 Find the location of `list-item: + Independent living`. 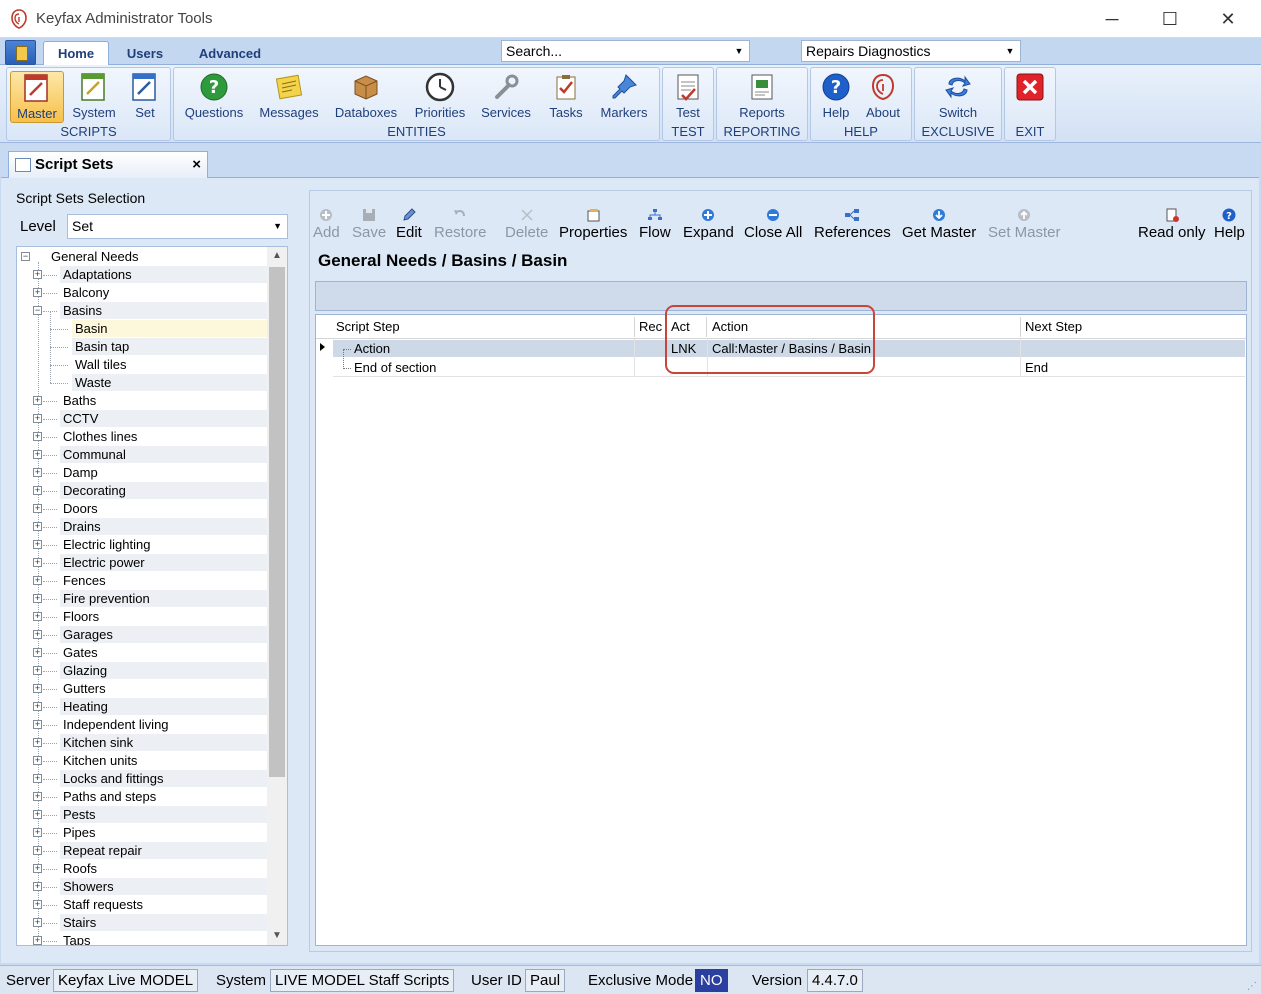

list-item: + Independent living is located at coordinates (142, 725).